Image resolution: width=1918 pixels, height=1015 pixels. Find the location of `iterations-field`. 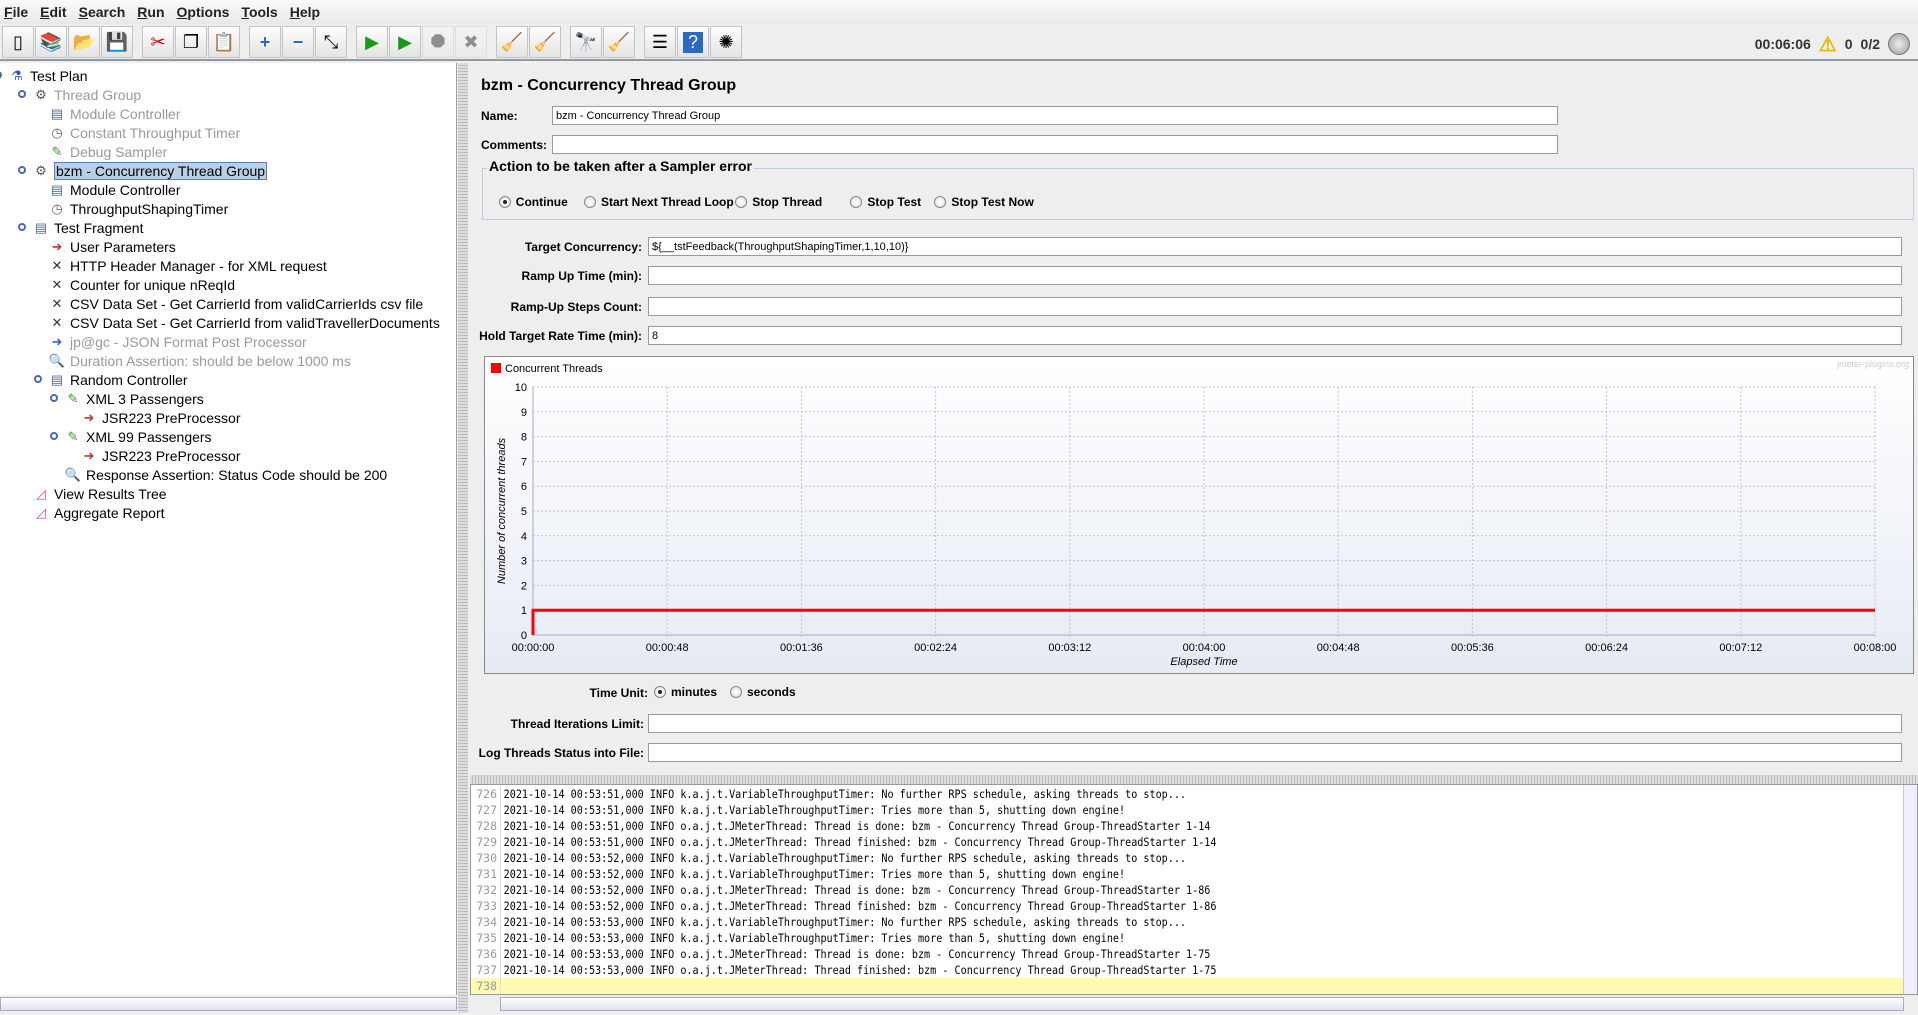

iterations-field is located at coordinates (1275, 723).